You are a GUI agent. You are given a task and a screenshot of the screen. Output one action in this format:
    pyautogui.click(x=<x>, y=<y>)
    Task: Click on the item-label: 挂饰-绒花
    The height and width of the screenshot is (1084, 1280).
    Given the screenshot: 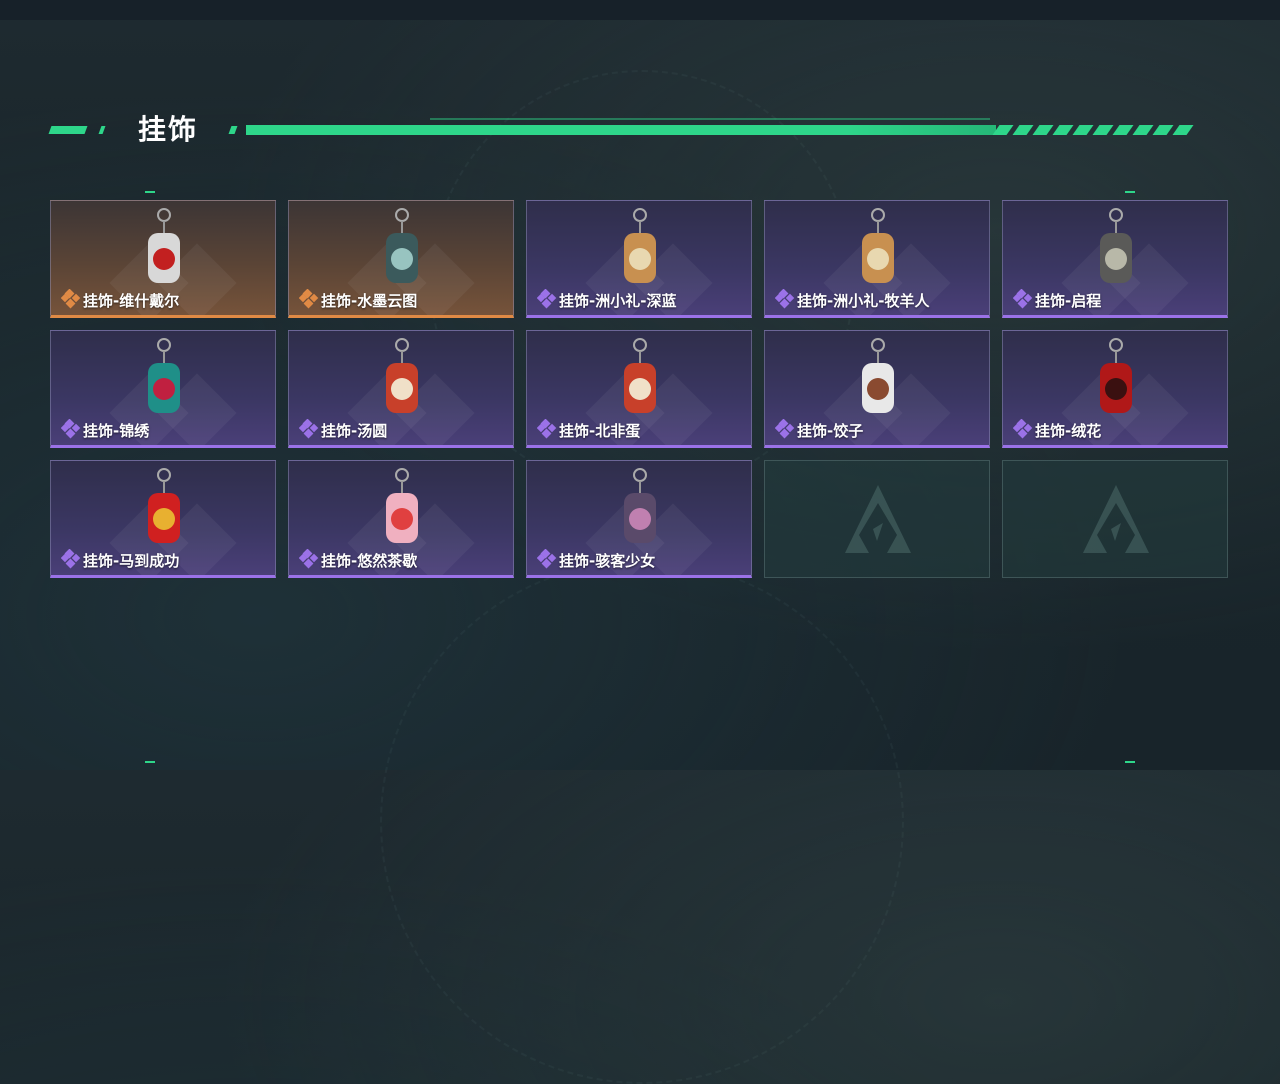 What is the action you would take?
    pyautogui.click(x=1068, y=431)
    